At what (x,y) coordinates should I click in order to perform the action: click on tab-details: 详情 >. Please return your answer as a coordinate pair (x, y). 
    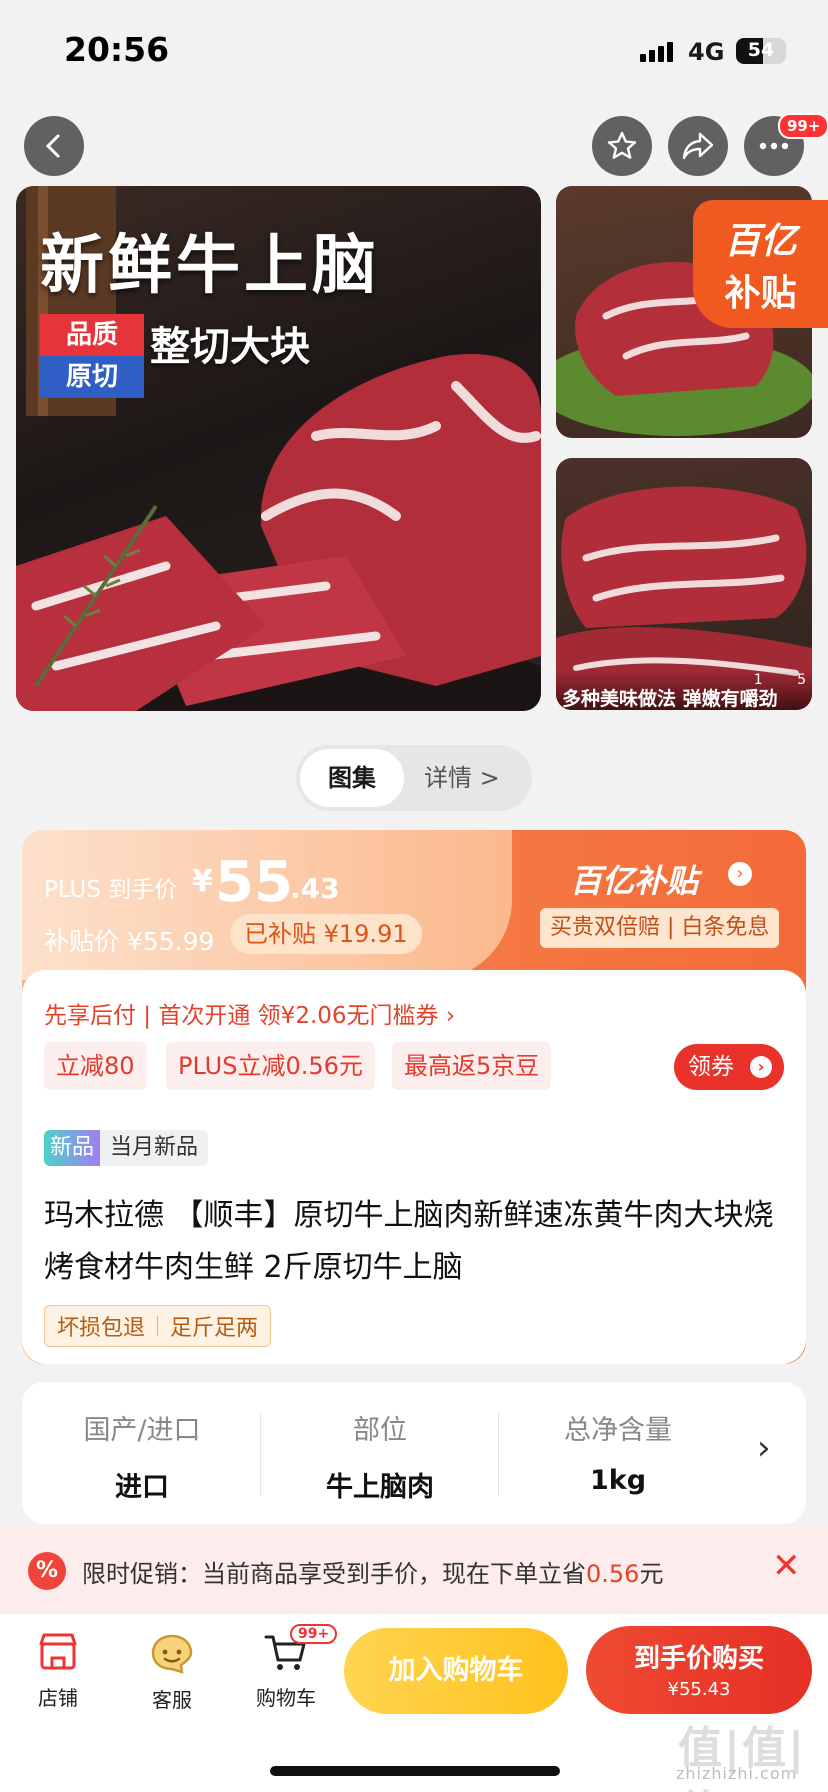
    Looking at the image, I should click on (462, 778).